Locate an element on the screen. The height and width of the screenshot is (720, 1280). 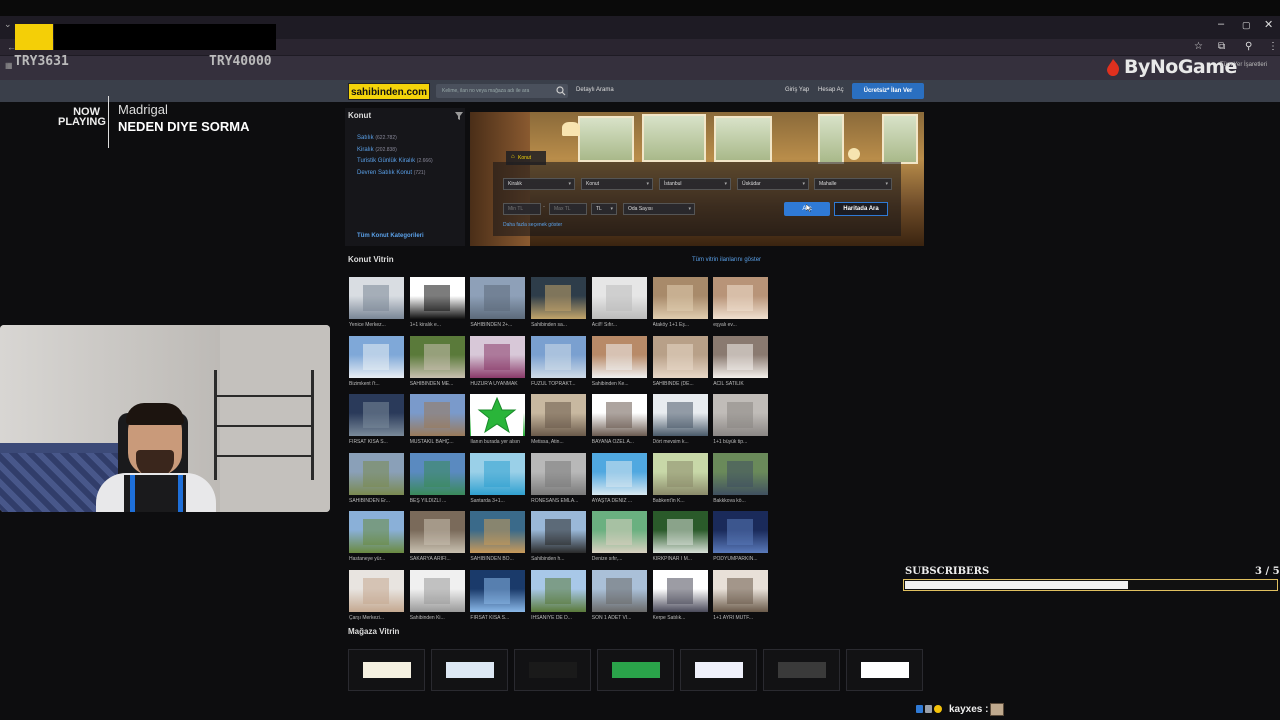
extensions-icon: ⧉ is located at coordinates (1221, 46).